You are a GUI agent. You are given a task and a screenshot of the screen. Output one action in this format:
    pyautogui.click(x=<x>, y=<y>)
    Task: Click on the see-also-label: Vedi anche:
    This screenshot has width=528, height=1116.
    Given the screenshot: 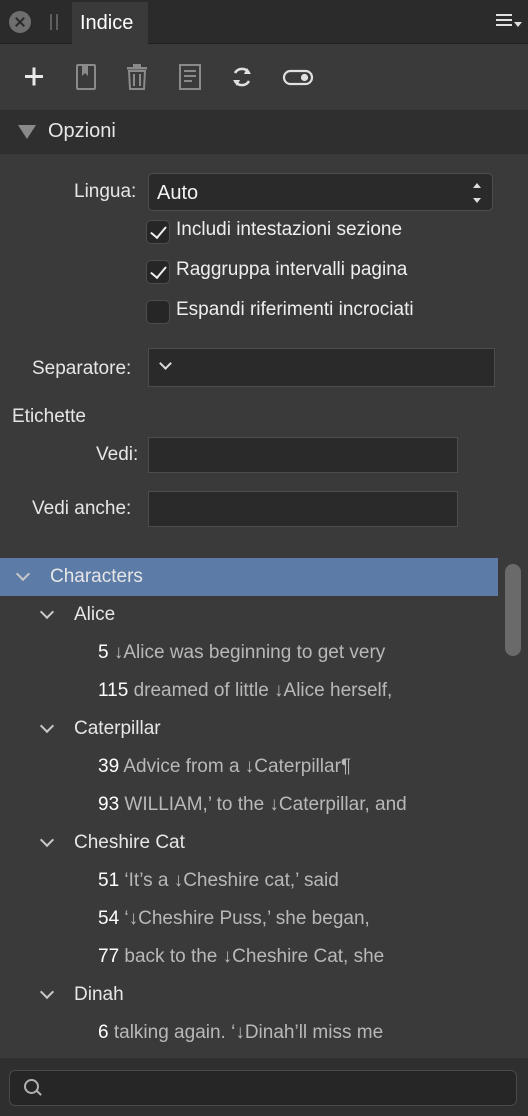 What is the action you would take?
    pyautogui.click(x=82, y=508)
    